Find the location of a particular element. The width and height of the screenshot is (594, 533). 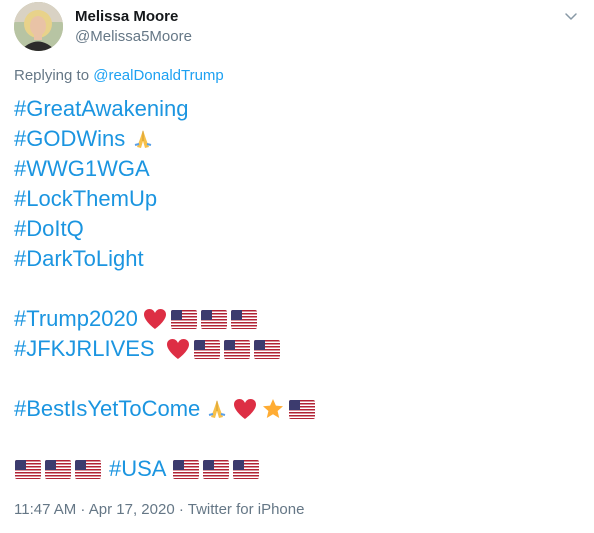

tweet-line-5: #DoItQ is located at coordinates (294, 229).